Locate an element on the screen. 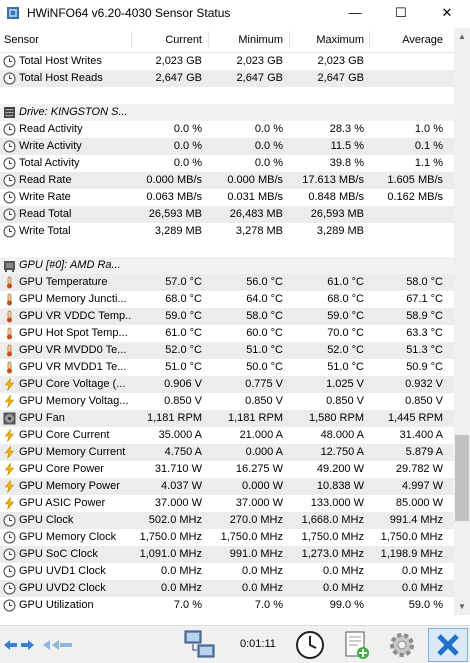 The width and height of the screenshot is (470, 663). sensor-name: Read Activity is located at coordinates (51, 129).